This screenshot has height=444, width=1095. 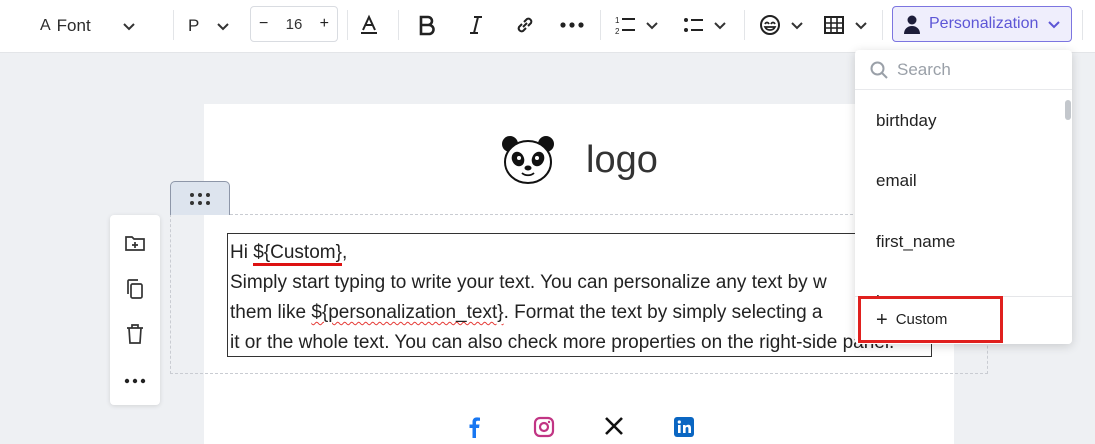 What do you see at coordinates (135, 310) in the screenshot?
I see `block-actions-panel` at bounding box center [135, 310].